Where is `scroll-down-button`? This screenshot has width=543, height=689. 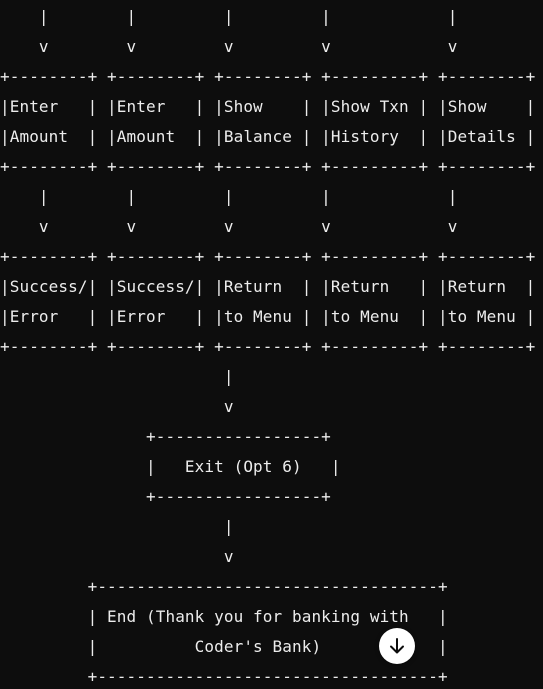 scroll-down-button is located at coordinates (397, 646).